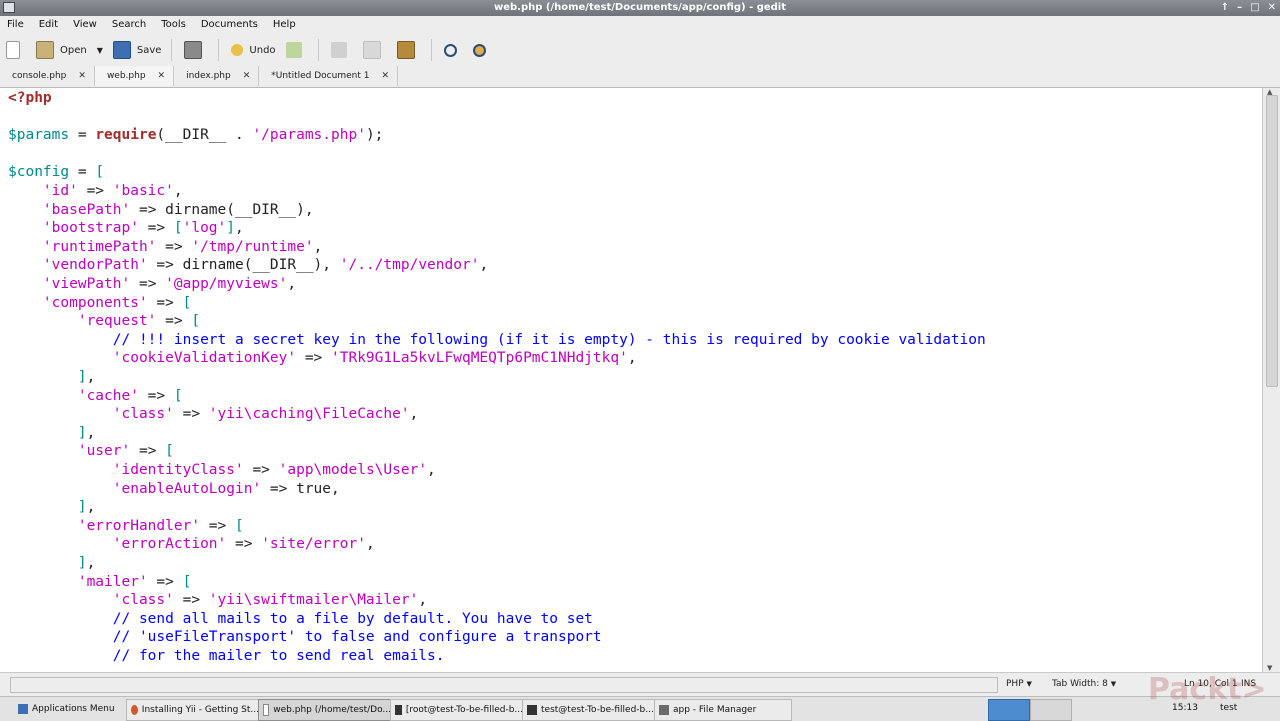 The width and height of the screenshot is (1280, 721). What do you see at coordinates (532, 710) in the screenshot?
I see `terminal-icon` at bounding box center [532, 710].